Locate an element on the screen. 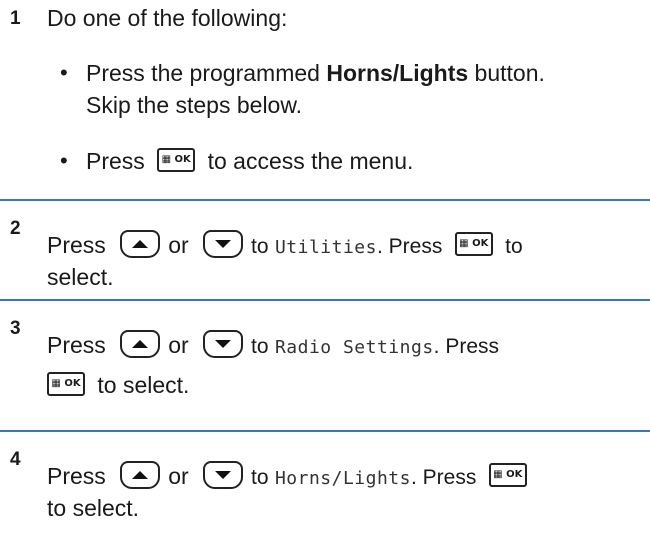 This screenshot has height=534, width=650. step-3-line-2: ▦ OK to select. is located at coordinates (118, 385).